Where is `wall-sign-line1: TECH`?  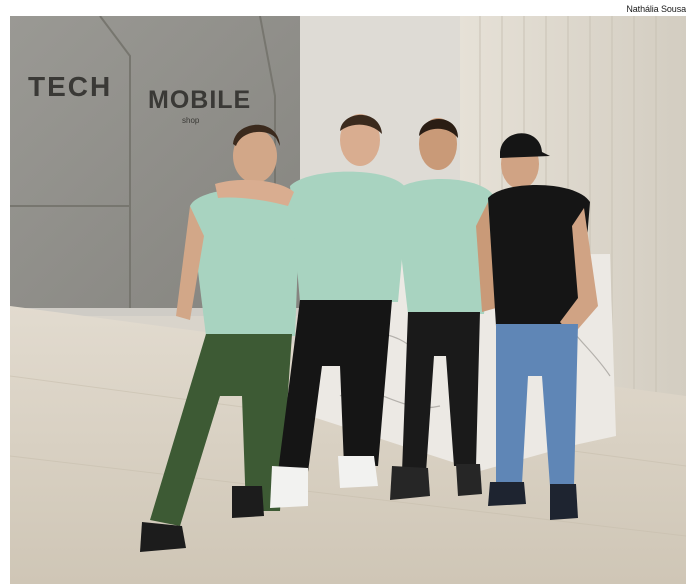
wall-sign-line1: TECH is located at coordinates (70, 86).